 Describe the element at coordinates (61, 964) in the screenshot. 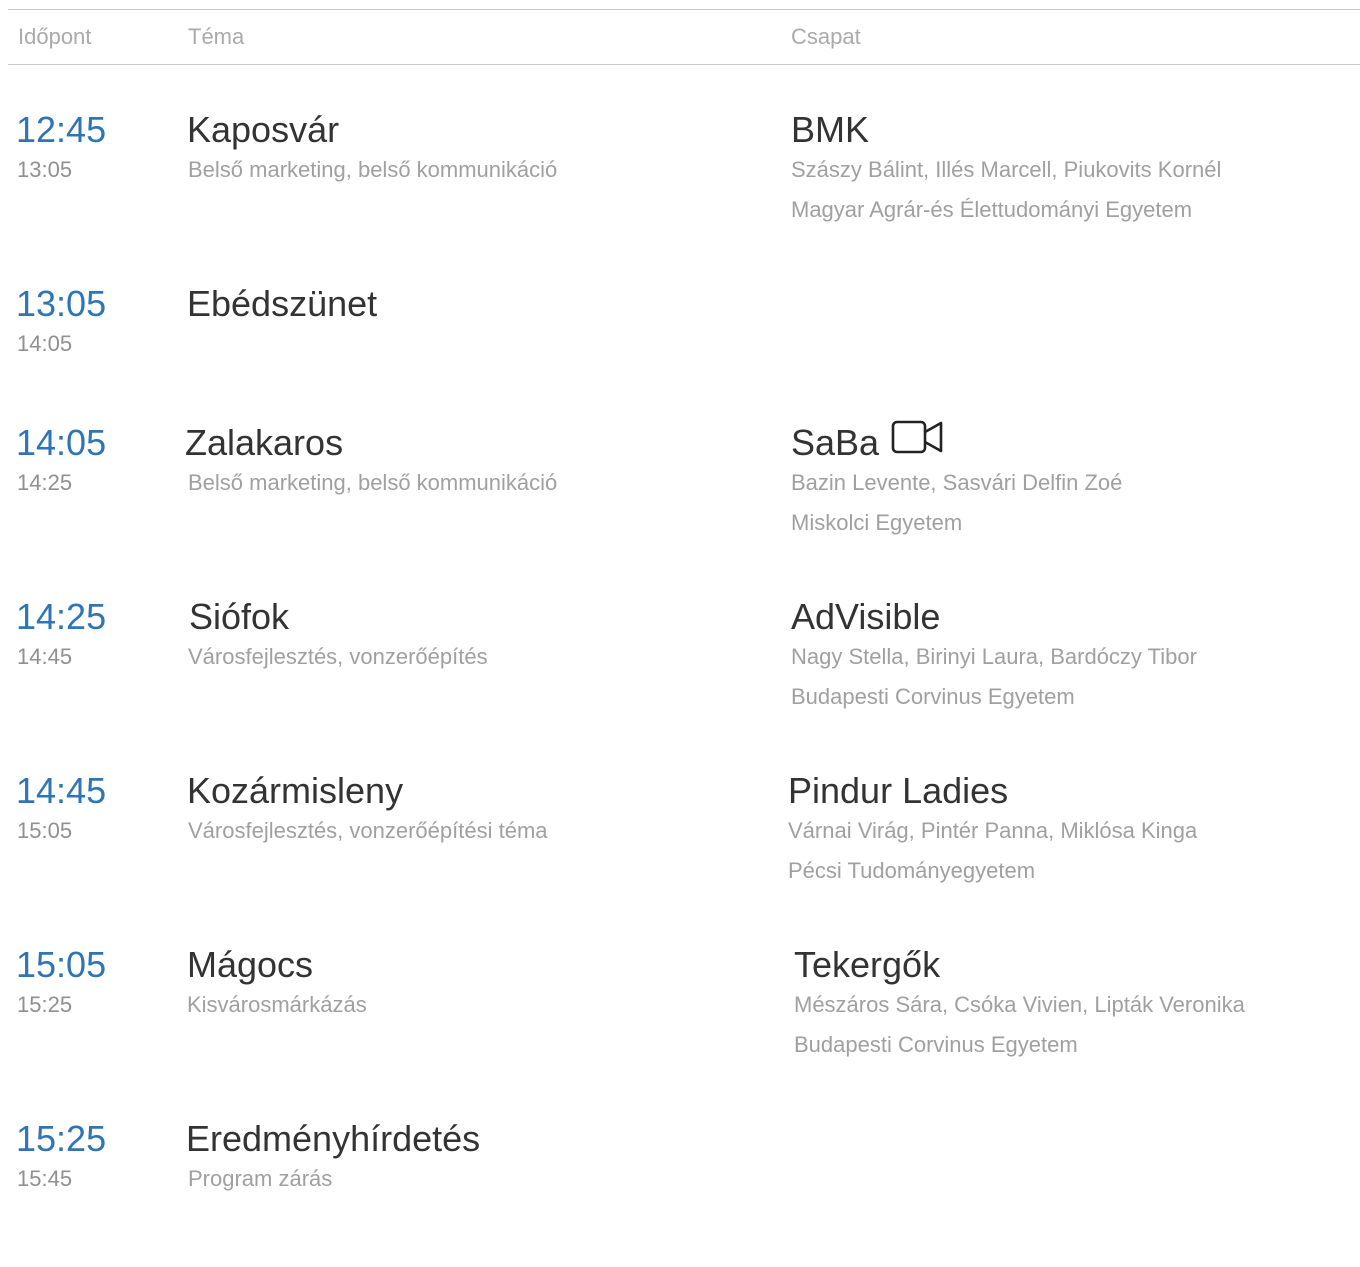

I see `start-time: 15:05` at that location.